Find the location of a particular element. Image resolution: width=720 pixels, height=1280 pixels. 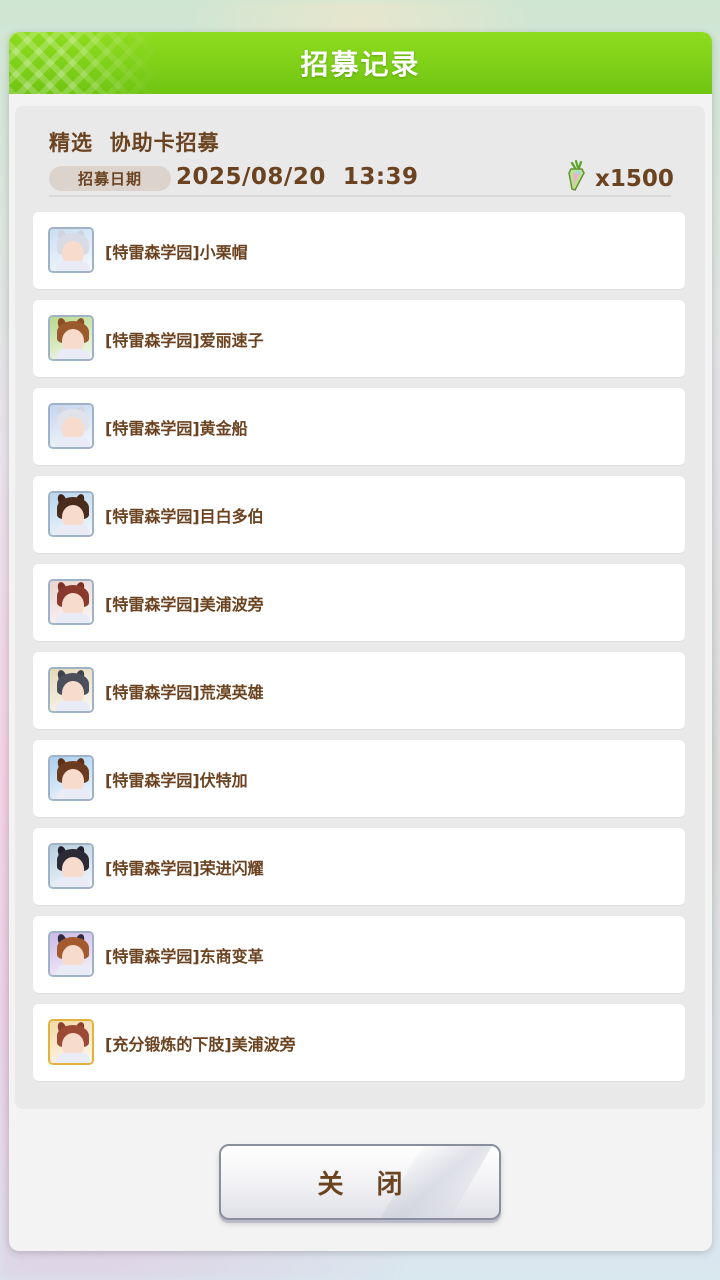

record-label: [充分锻炼的下肢]美浦波旁 is located at coordinates (200, 1044).